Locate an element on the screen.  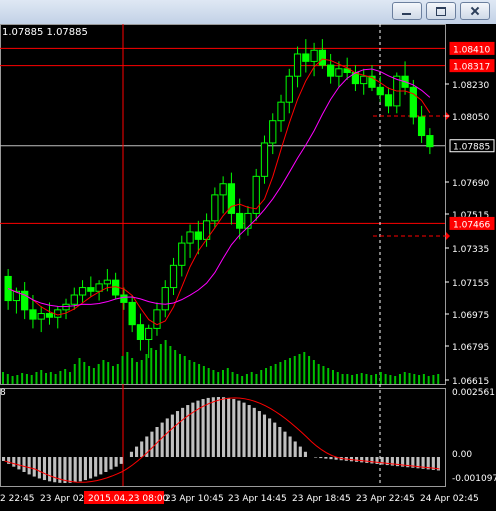
arrow-head-icon is located at coordinates (448, 236).